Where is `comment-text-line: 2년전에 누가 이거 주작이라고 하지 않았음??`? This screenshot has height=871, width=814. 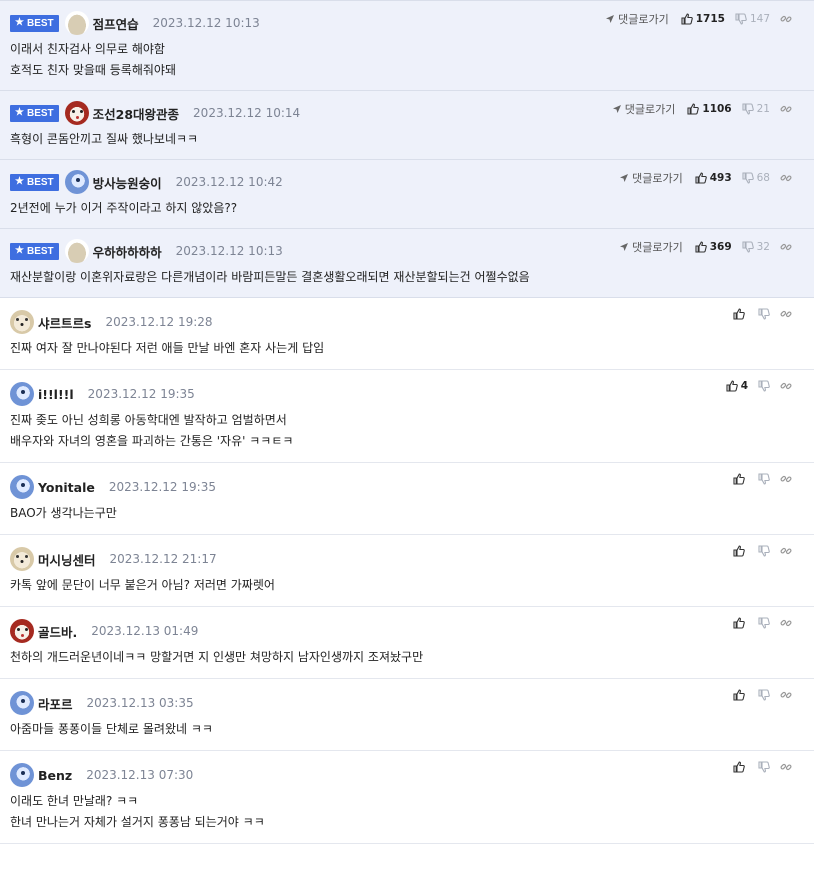 comment-text-line: 2년전에 누가 이거 주작이라고 하지 않았음?? is located at coordinates (124, 208).